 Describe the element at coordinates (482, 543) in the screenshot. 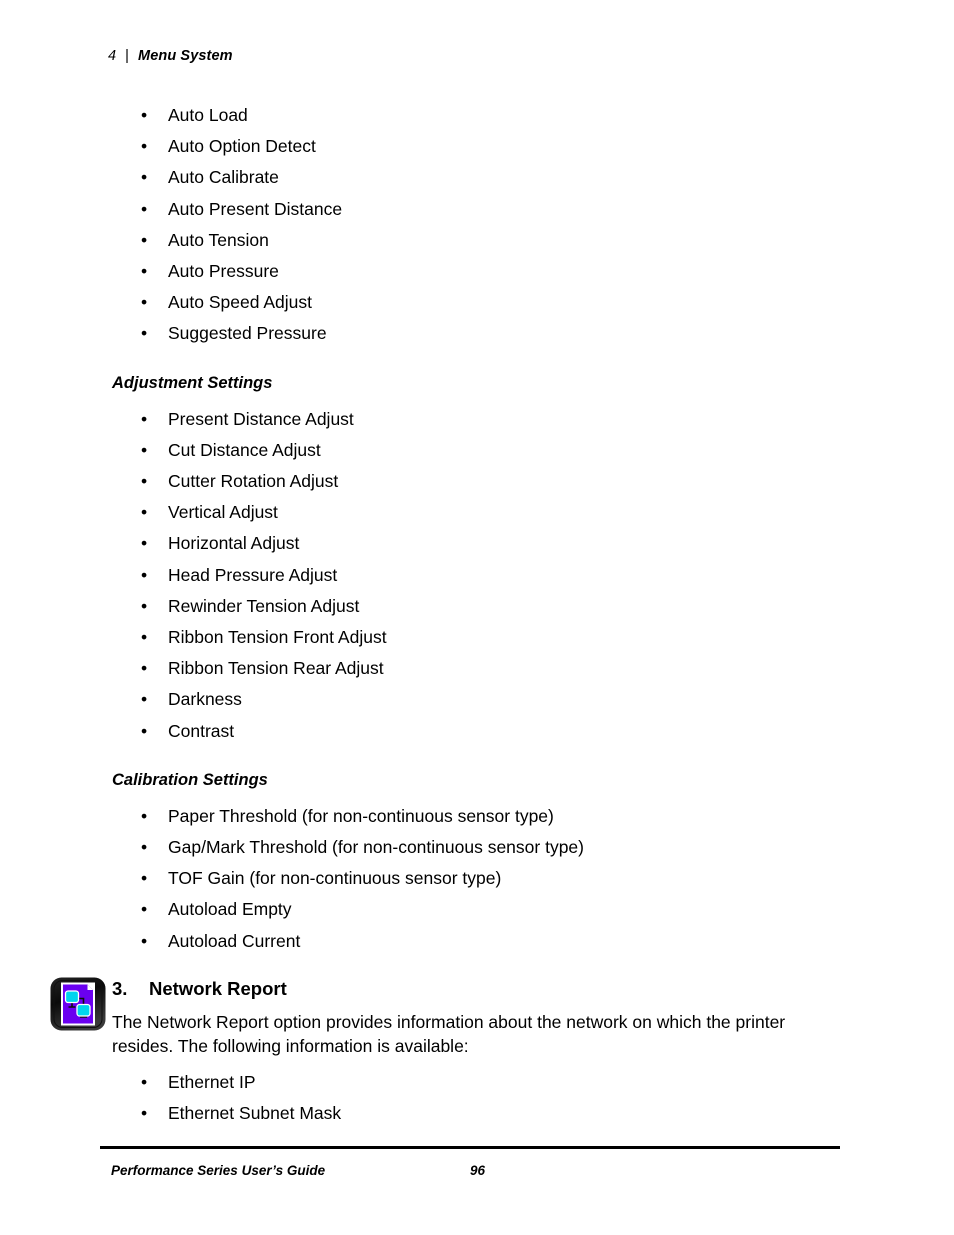

I see `list-item: • Horizontal Adjust` at that location.